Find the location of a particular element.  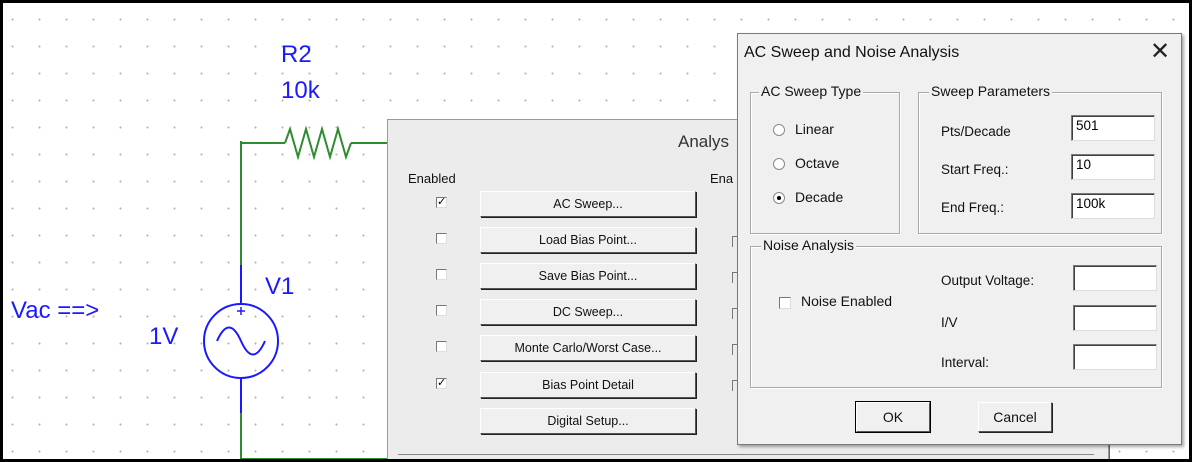

sweep-params-label: Sweep Parameters is located at coordinates (991, 91).